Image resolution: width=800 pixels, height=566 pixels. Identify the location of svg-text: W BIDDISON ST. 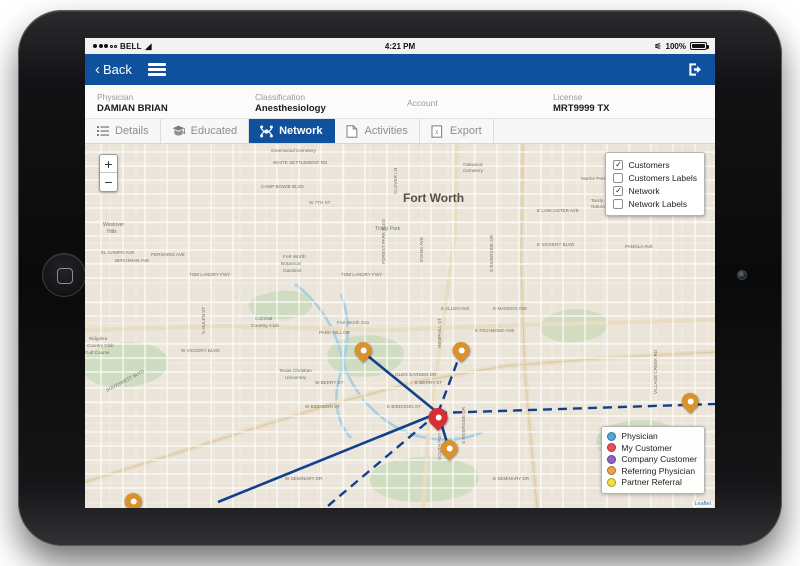
(322, 406).